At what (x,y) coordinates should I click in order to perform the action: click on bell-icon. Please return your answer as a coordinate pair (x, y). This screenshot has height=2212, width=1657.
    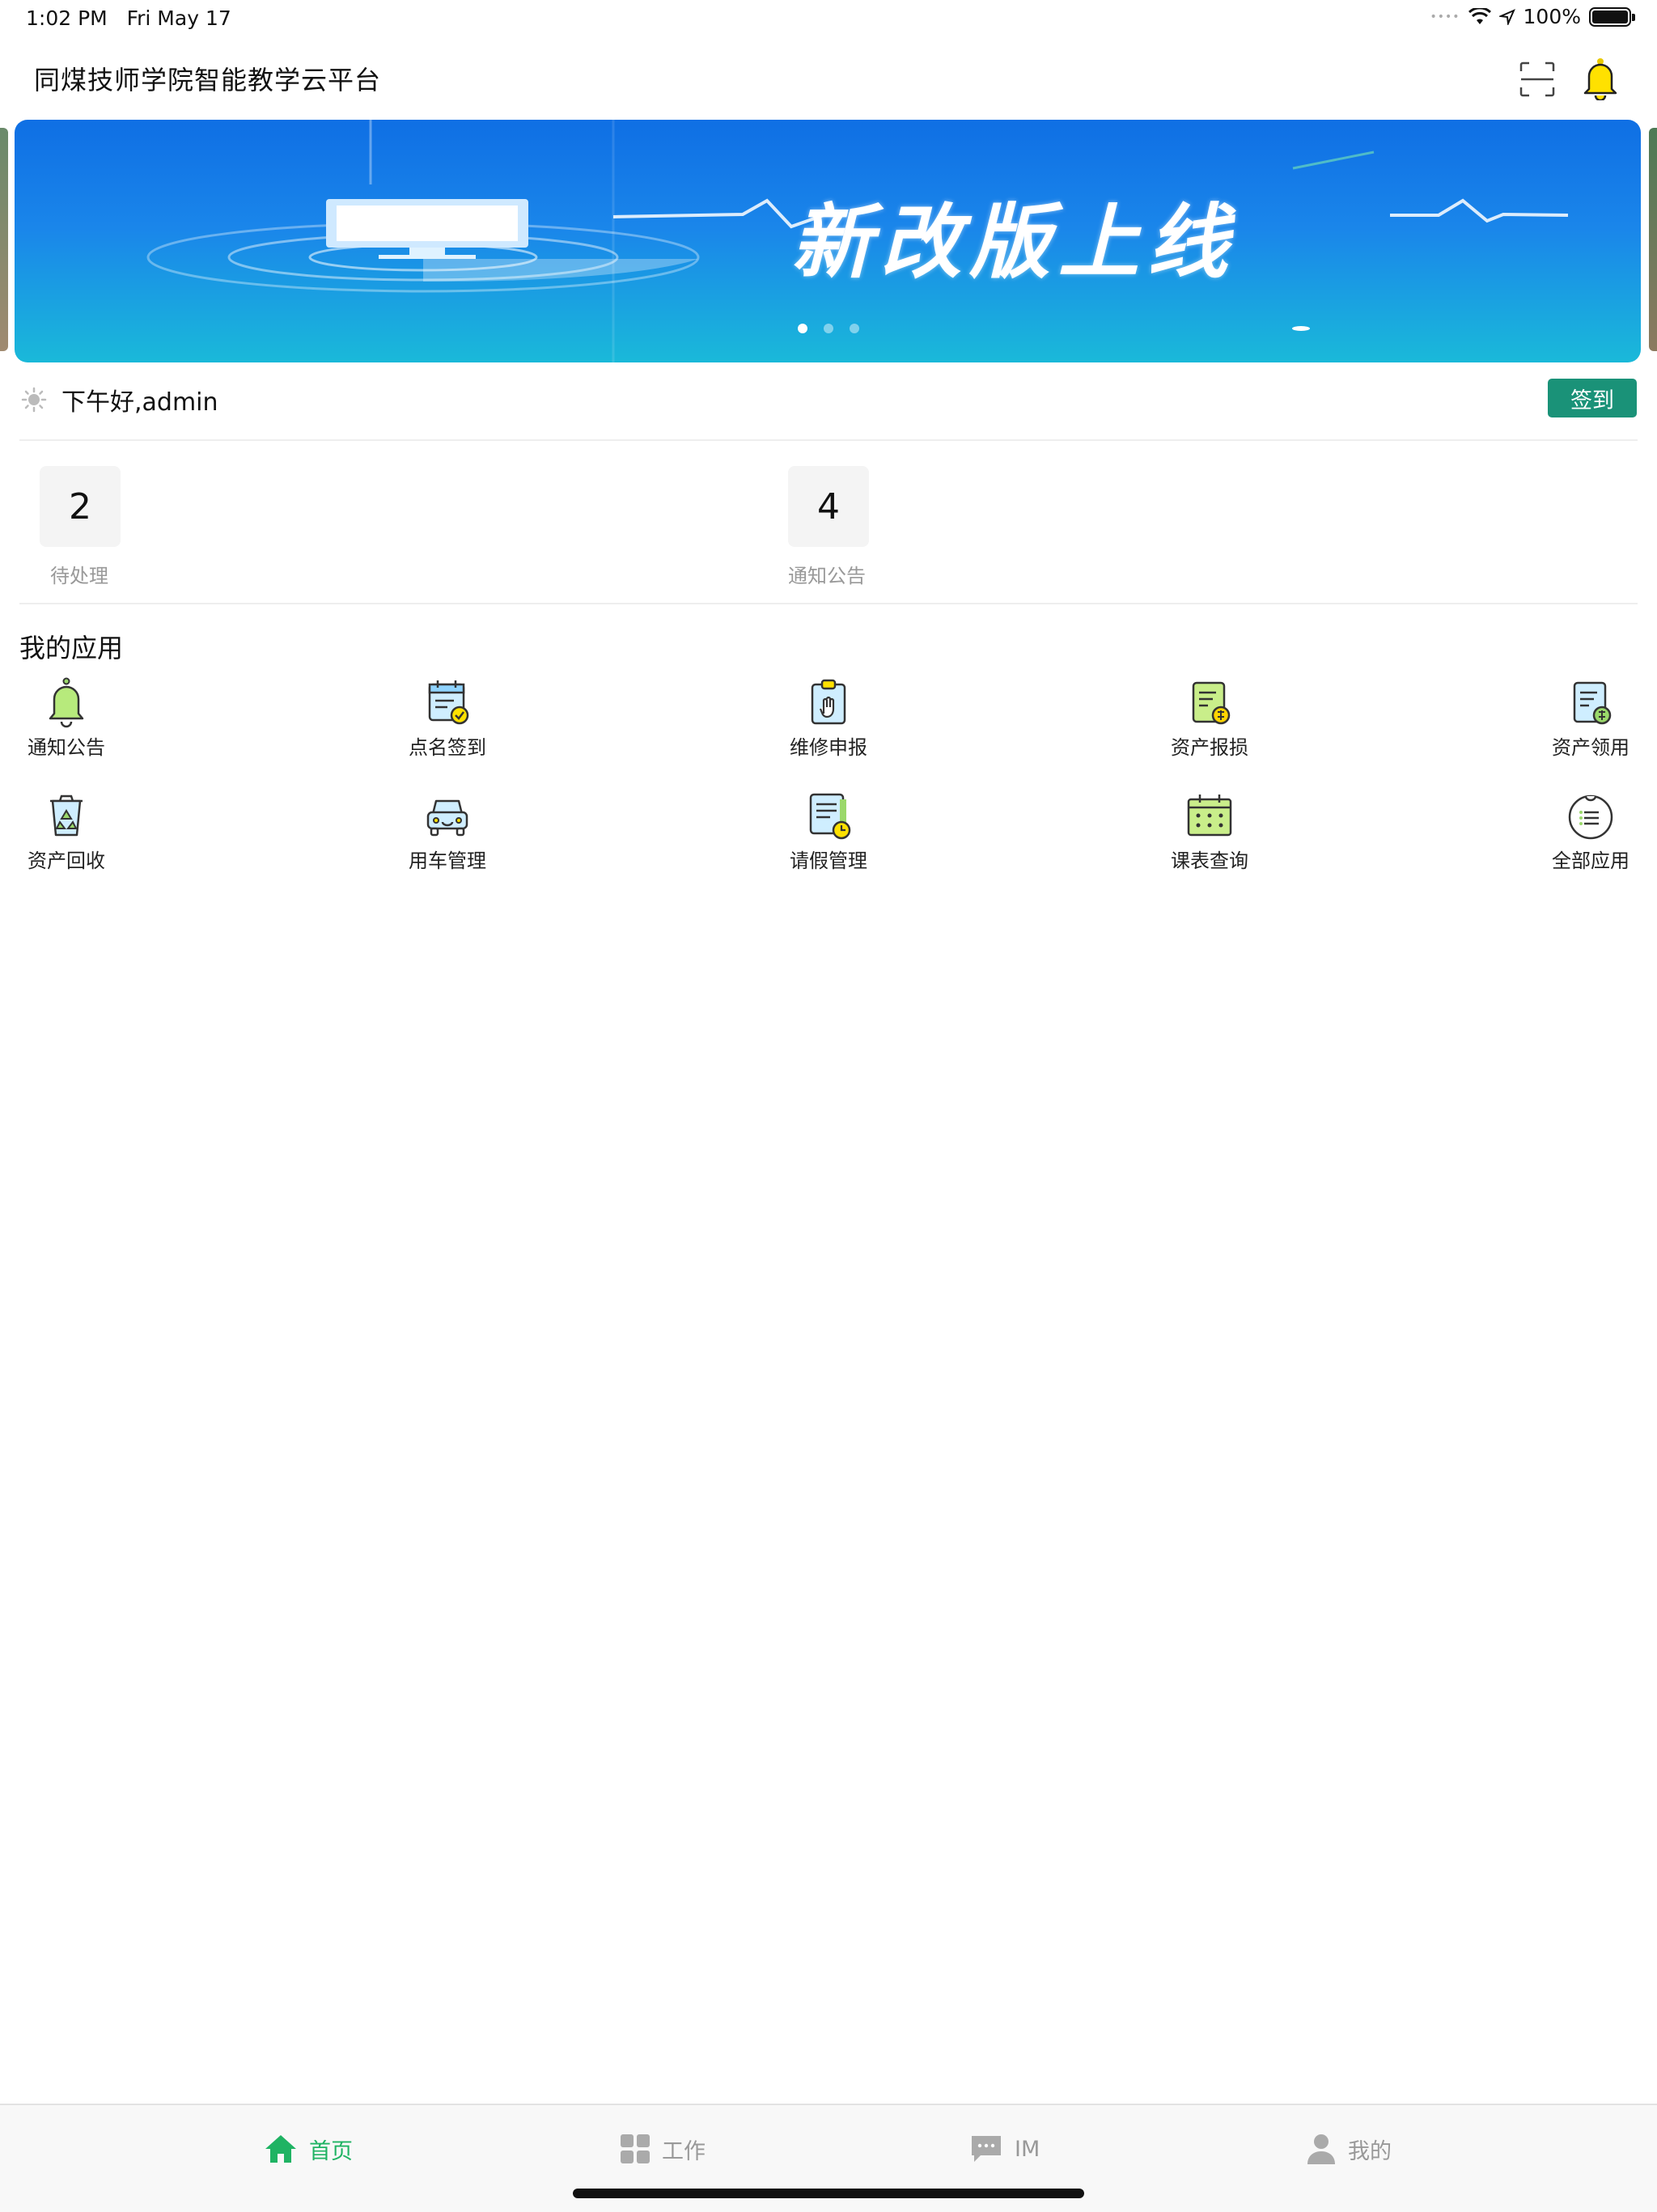
    Looking at the image, I should click on (66, 702).